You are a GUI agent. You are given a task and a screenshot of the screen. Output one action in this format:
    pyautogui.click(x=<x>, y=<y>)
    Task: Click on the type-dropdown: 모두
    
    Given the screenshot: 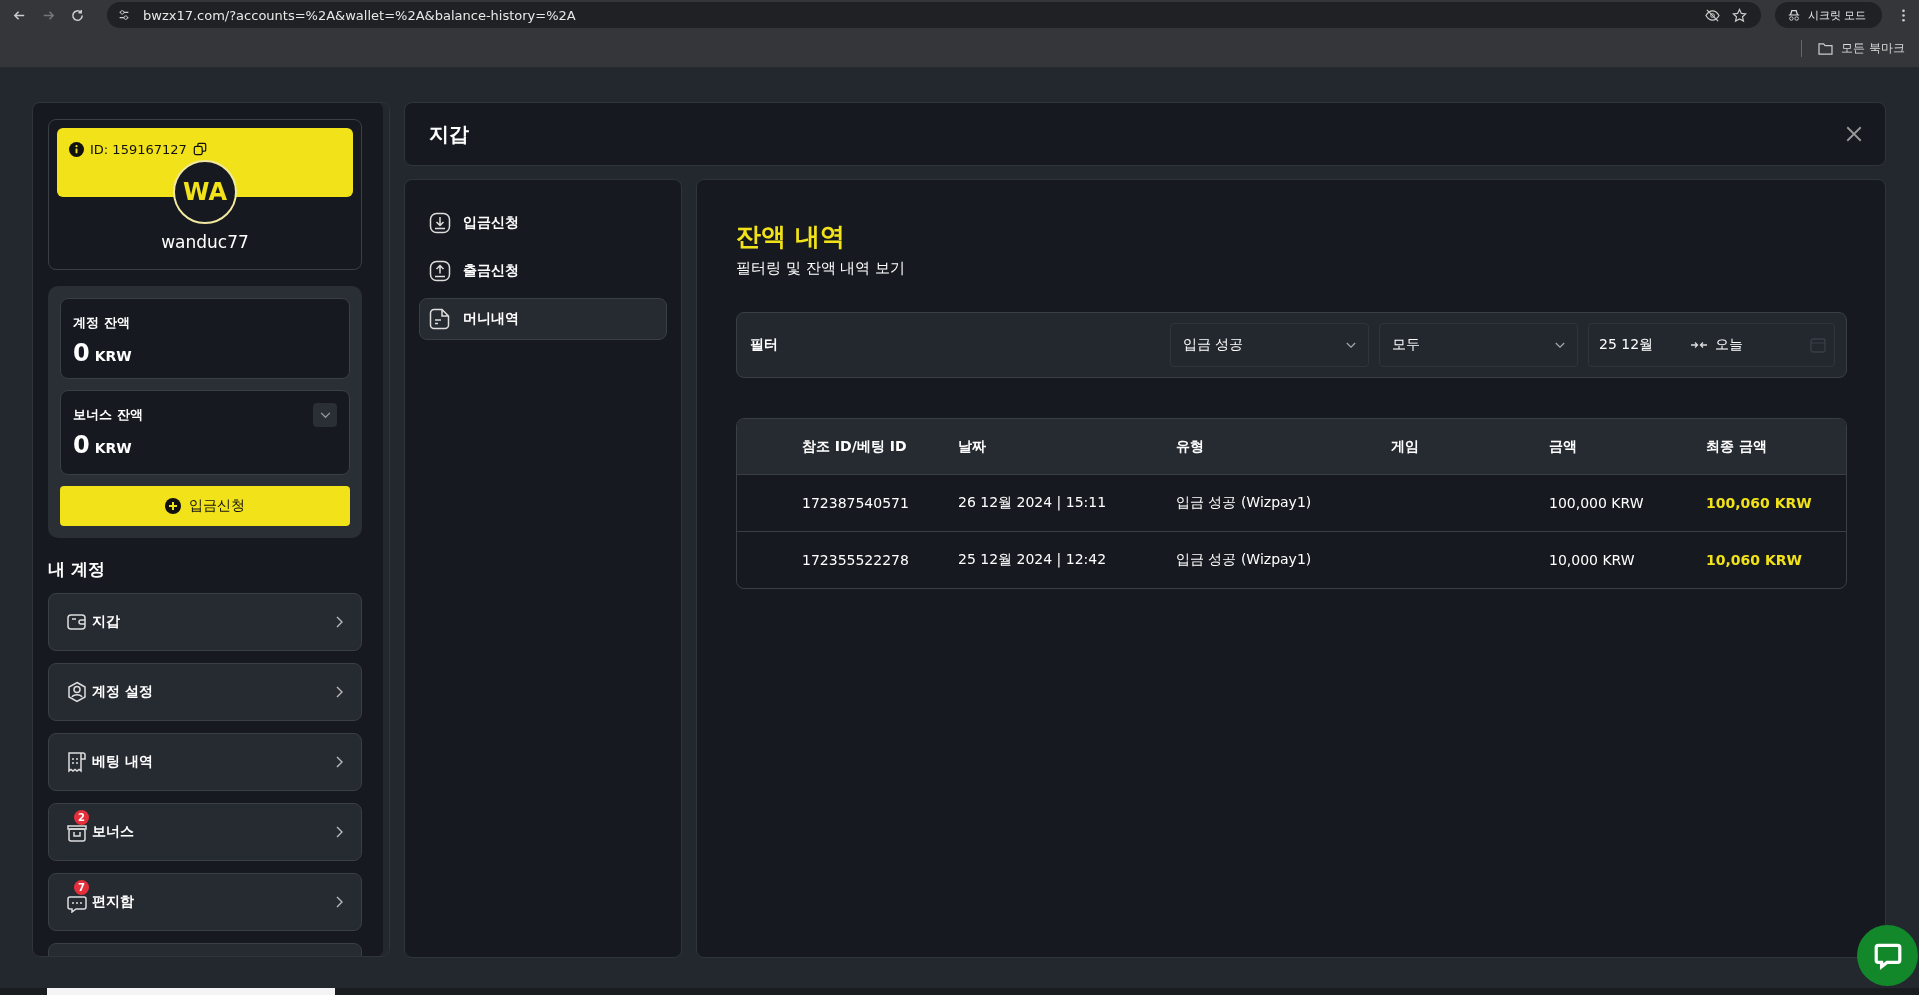 What is the action you would take?
    pyautogui.click(x=1478, y=345)
    